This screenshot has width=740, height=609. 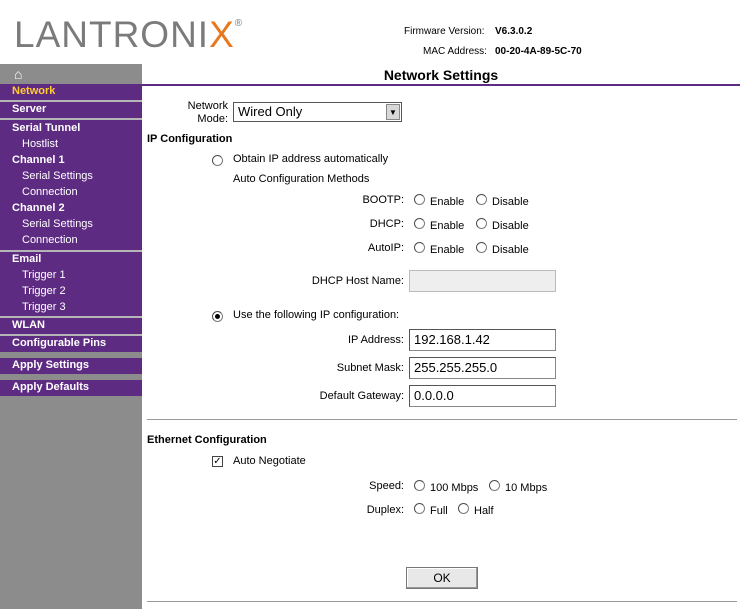 What do you see at coordinates (38, 160) in the screenshot?
I see `nav-item-channel-1: Channel 1` at bounding box center [38, 160].